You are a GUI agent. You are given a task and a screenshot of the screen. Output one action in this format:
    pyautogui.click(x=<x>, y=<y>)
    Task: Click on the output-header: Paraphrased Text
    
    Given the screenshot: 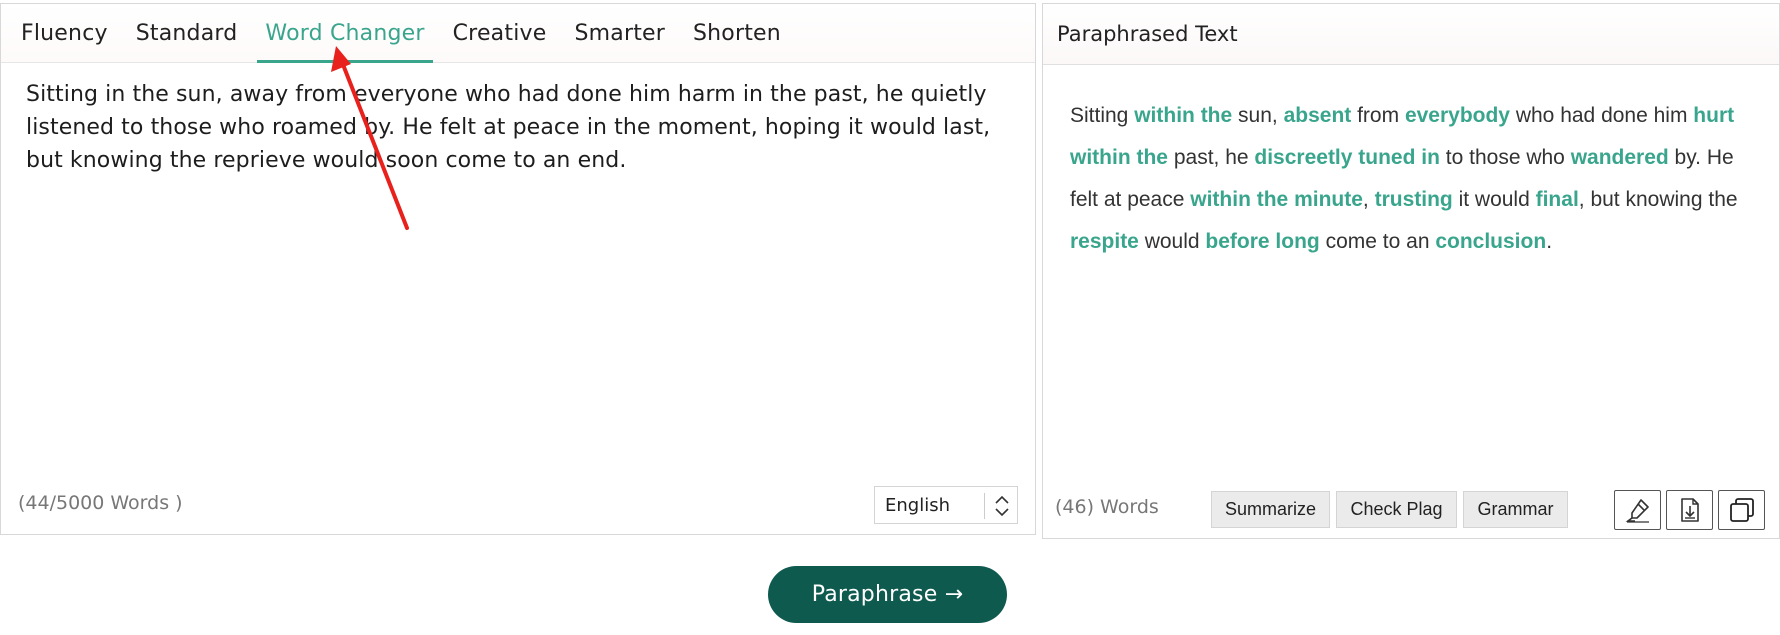 What is the action you would take?
    pyautogui.click(x=1411, y=34)
    